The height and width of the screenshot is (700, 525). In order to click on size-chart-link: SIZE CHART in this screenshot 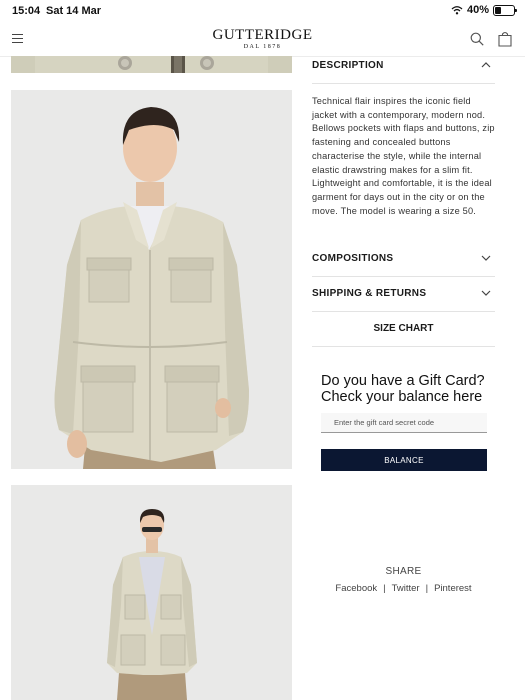, I will do `click(403, 329)`.